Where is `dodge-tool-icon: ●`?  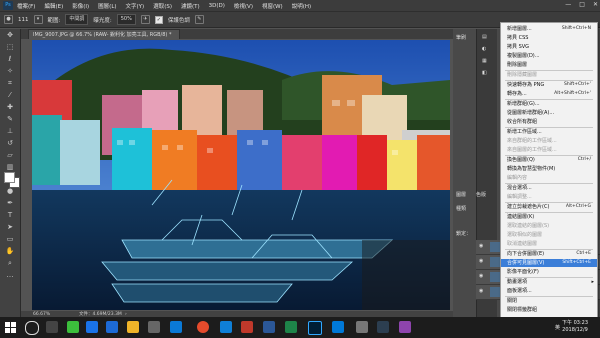
dodge-tool-icon: ● is located at coordinates (8, 19).